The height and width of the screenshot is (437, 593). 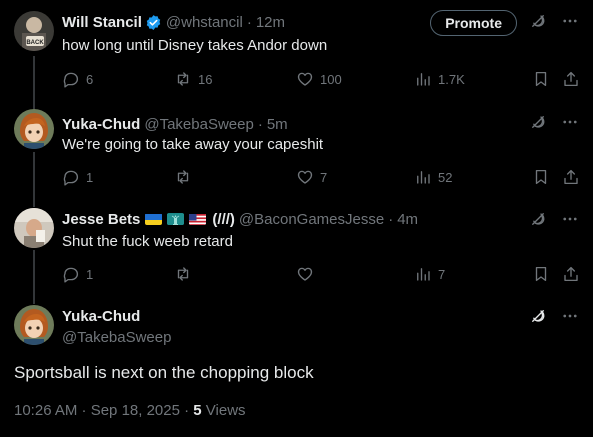 I want to click on like-count: 7, so click(x=324, y=177).